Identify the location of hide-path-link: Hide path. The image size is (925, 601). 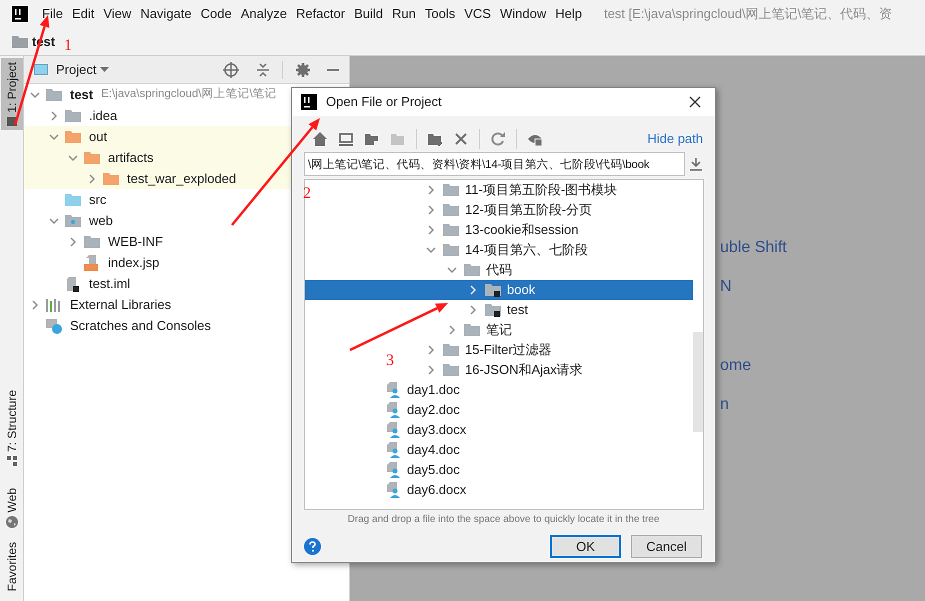
(675, 139).